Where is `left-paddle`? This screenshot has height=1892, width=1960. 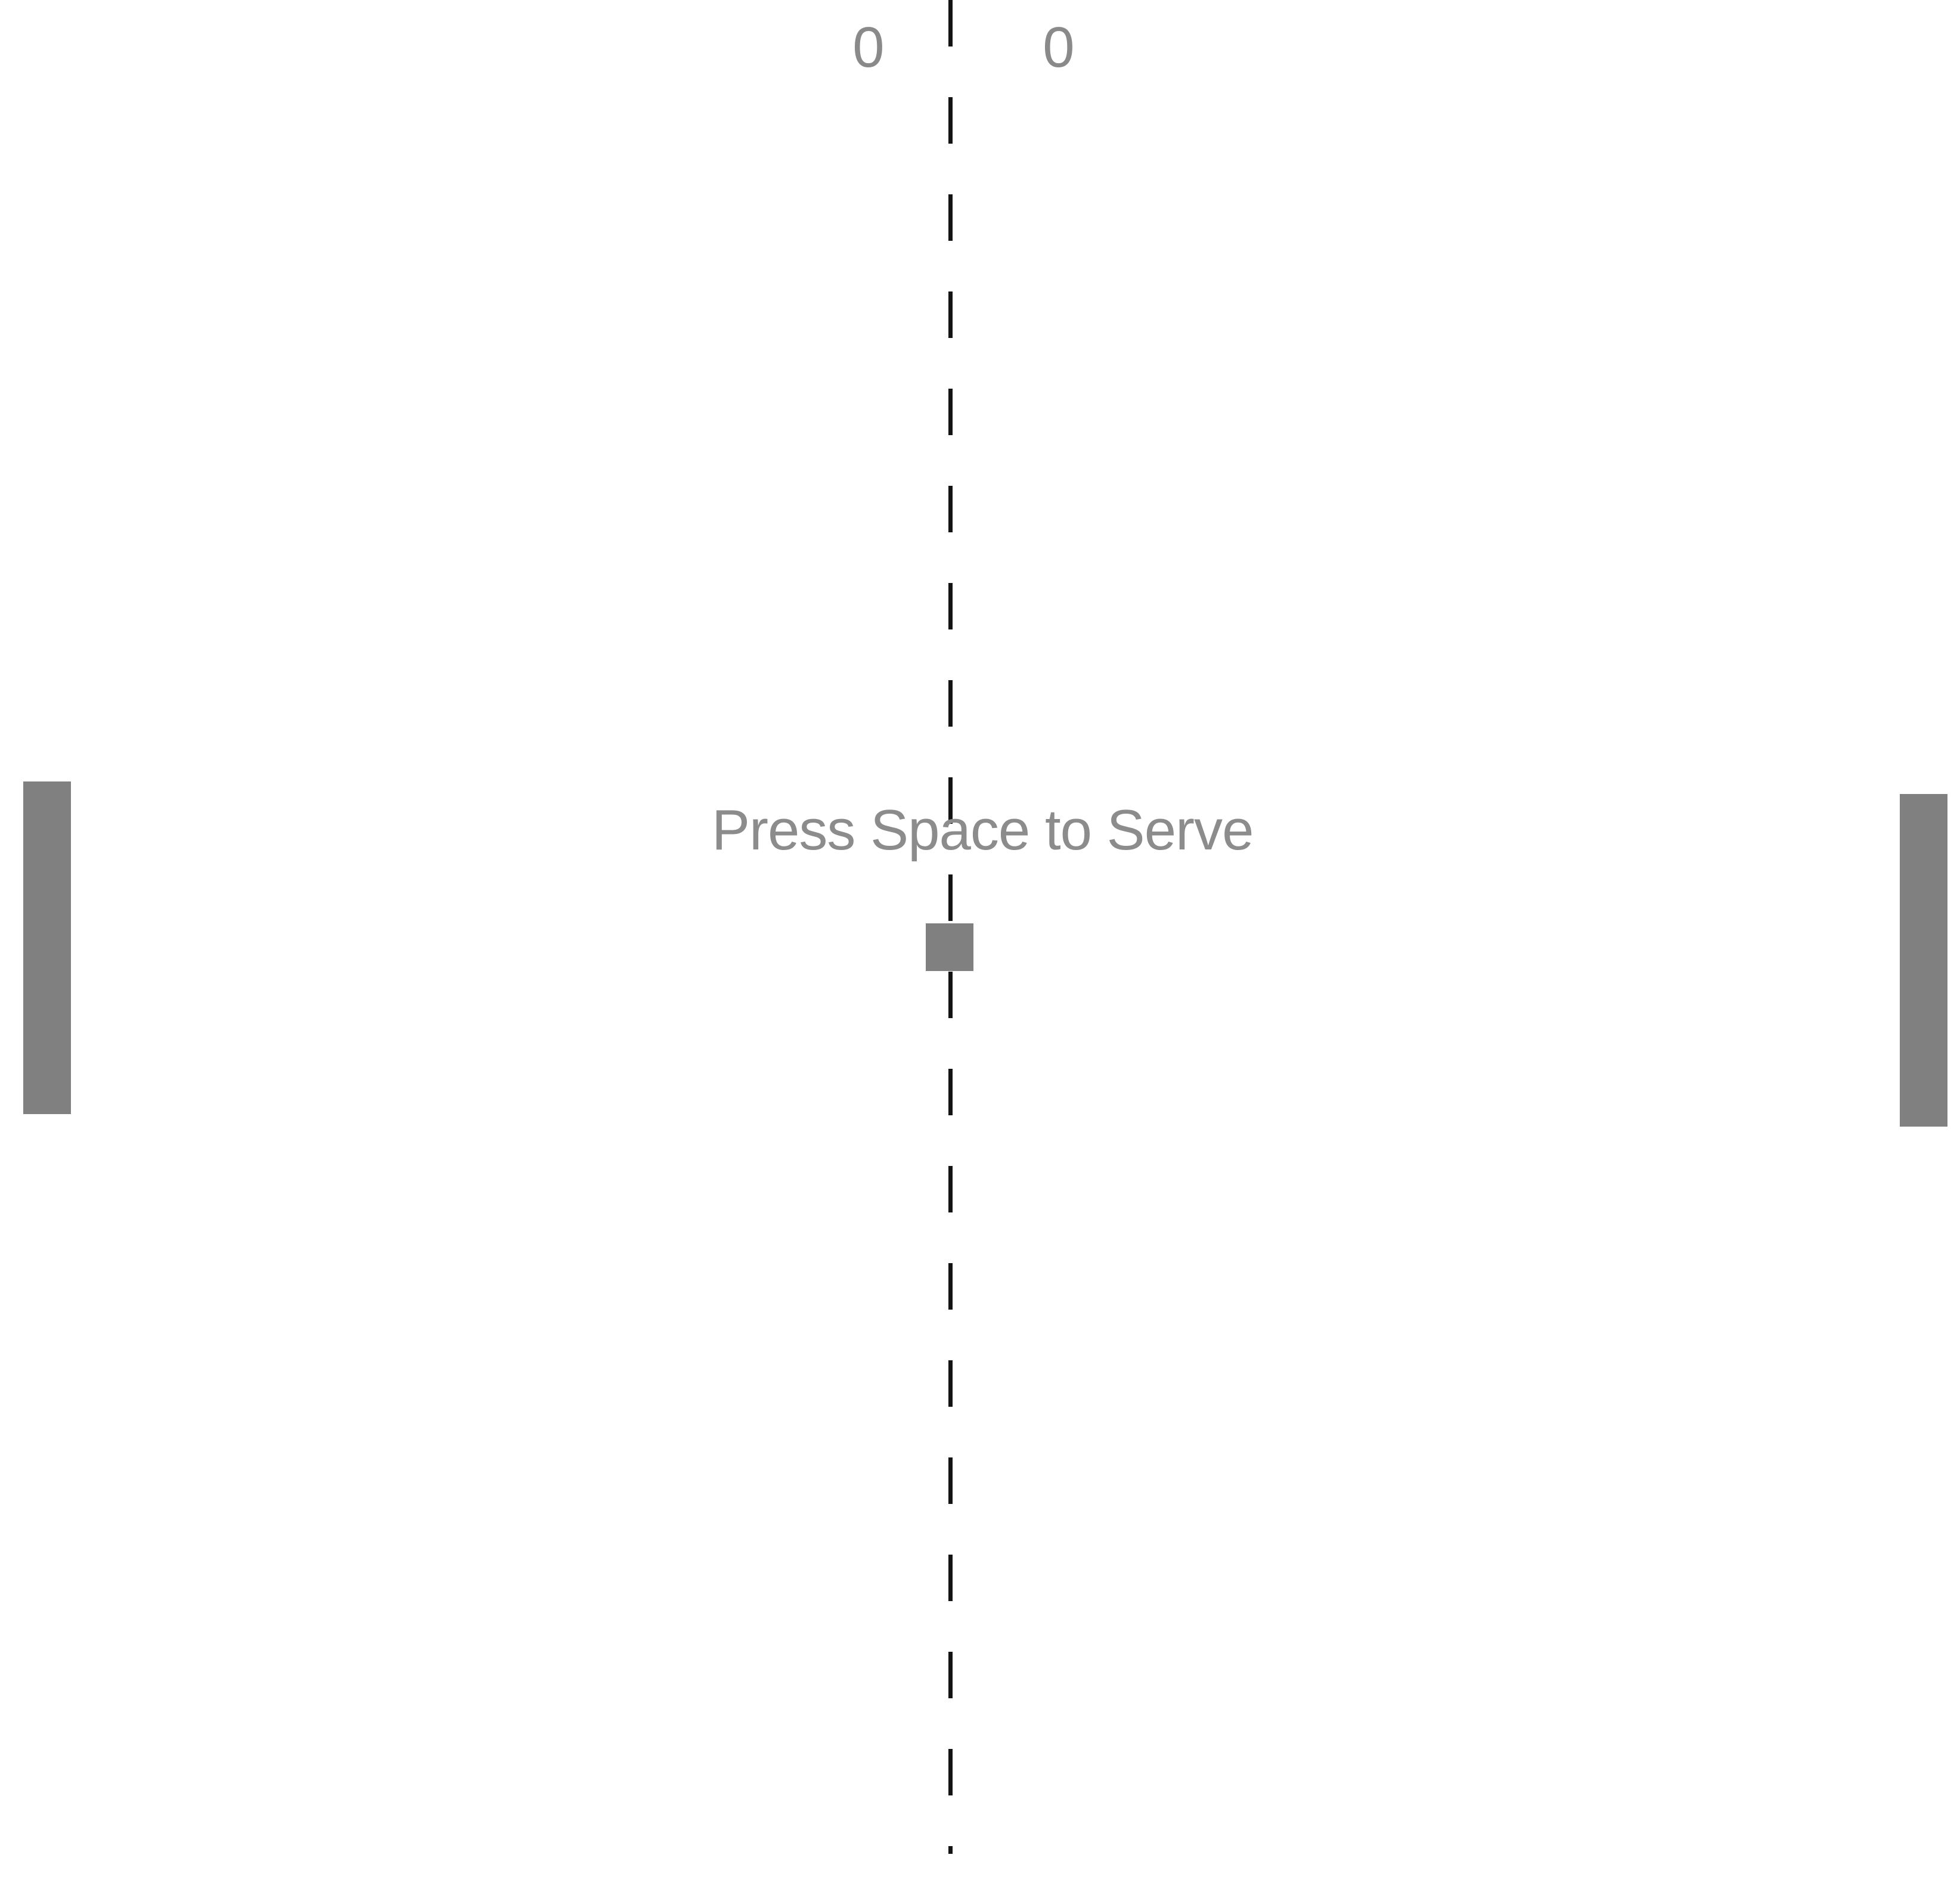 left-paddle is located at coordinates (47, 947).